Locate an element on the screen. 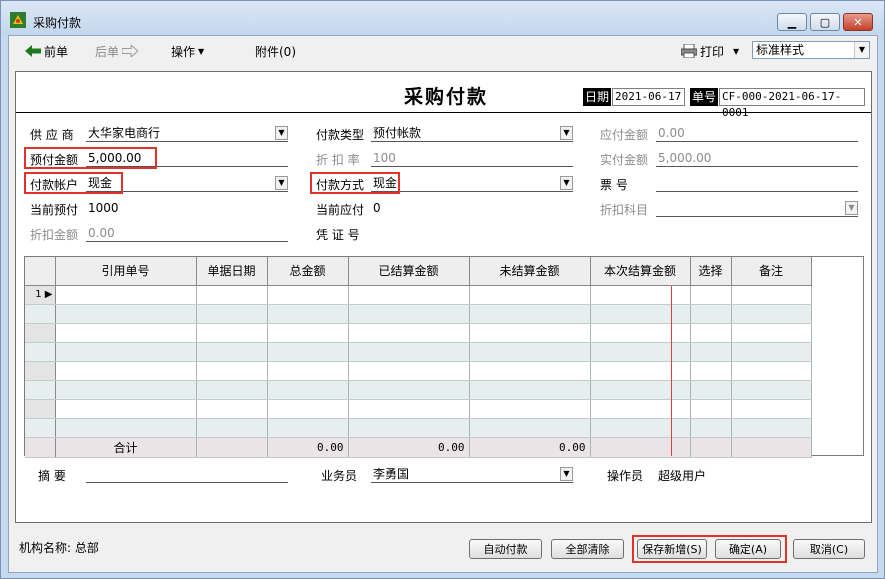 The width and height of the screenshot is (885, 579). auto-pay-button: 自动付款 is located at coordinates (505, 549).